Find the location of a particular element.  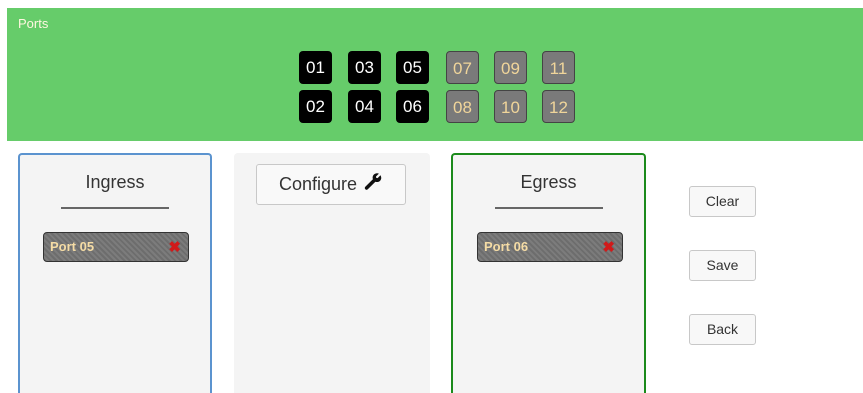

egress-title: Egress is located at coordinates (548, 182).